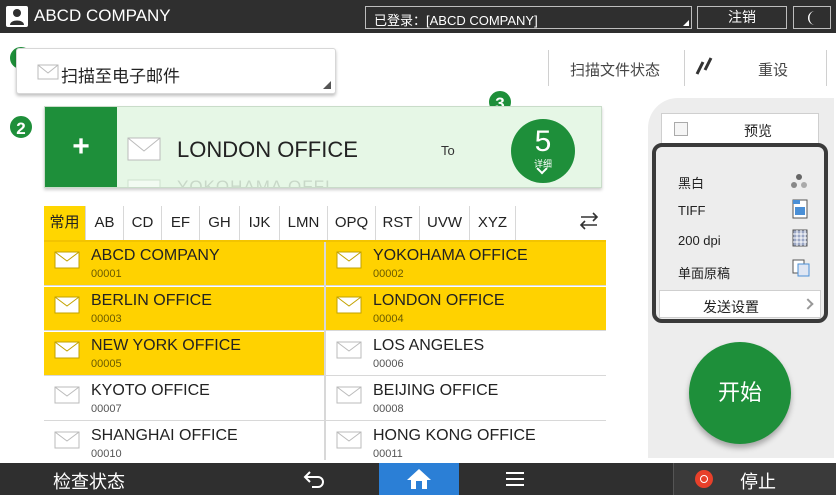 The width and height of the screenshot is (836, 495). I want to click on chevron-right-icon, so click(808, 304).